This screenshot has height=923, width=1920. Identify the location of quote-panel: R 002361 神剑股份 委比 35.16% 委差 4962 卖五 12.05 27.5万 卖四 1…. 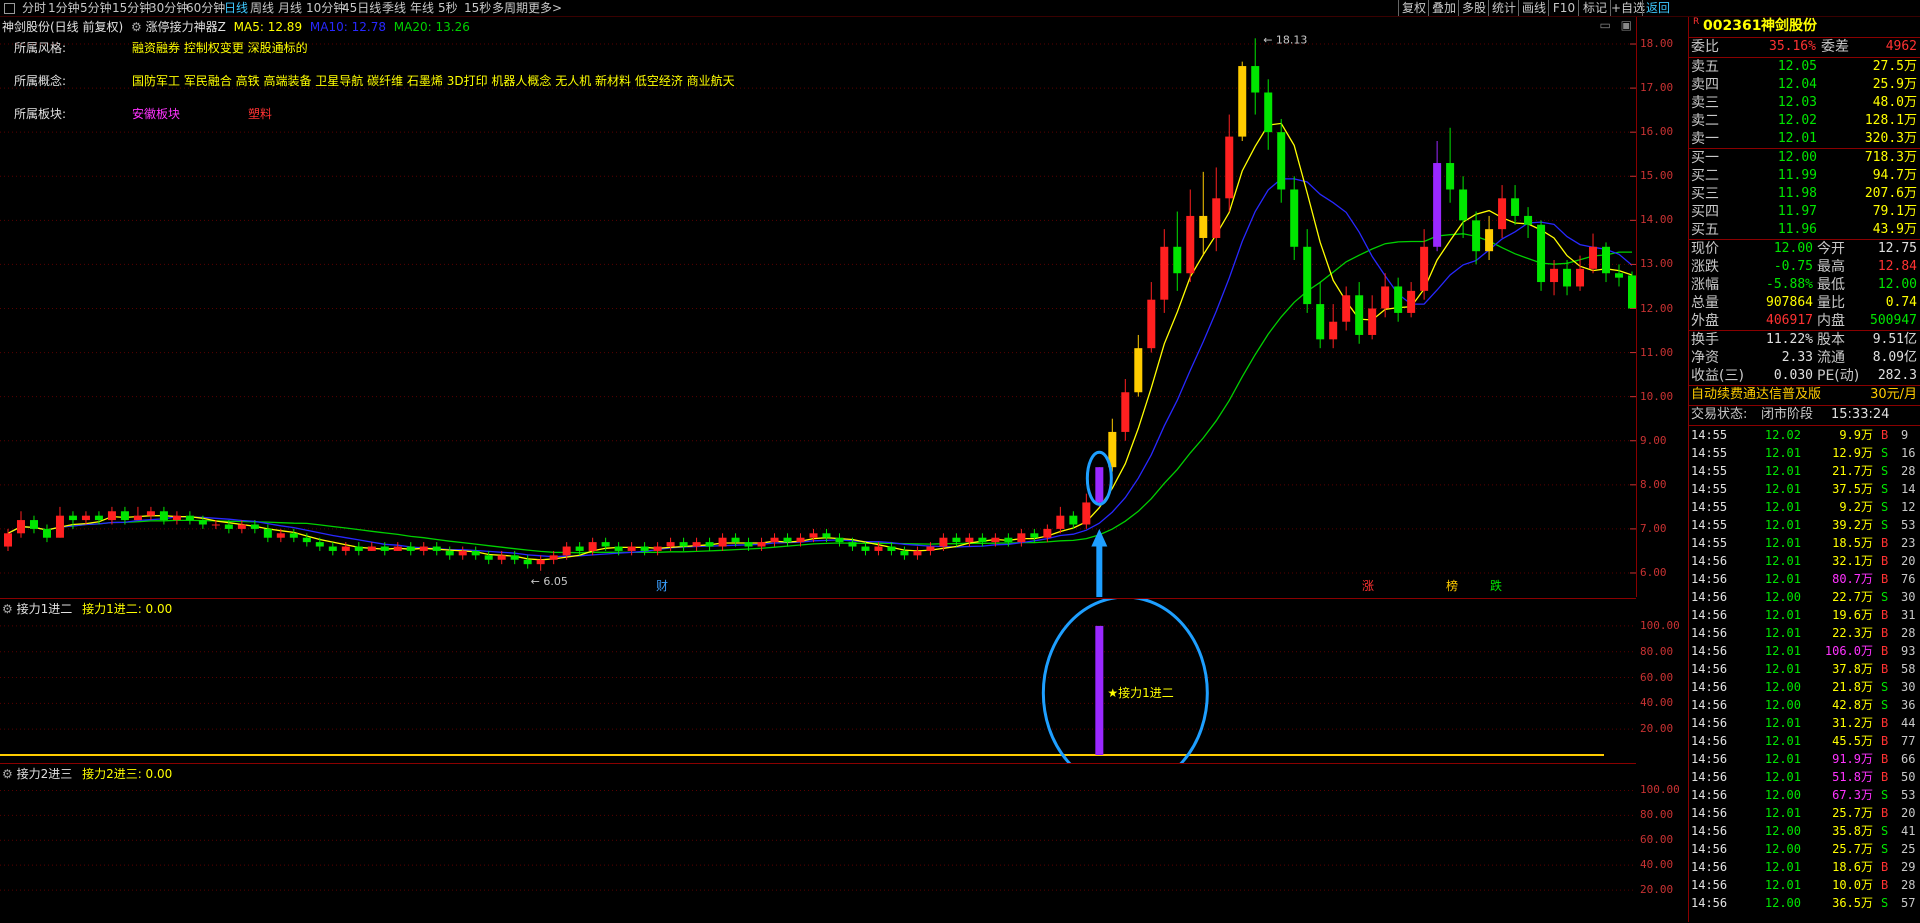
(1804, 469).